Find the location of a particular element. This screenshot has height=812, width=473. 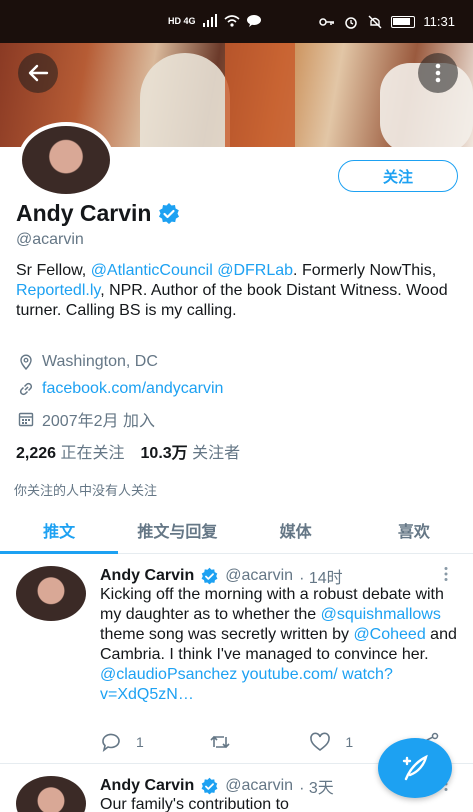

network-indicator: HD 4G is located at coordinates (182, 21).